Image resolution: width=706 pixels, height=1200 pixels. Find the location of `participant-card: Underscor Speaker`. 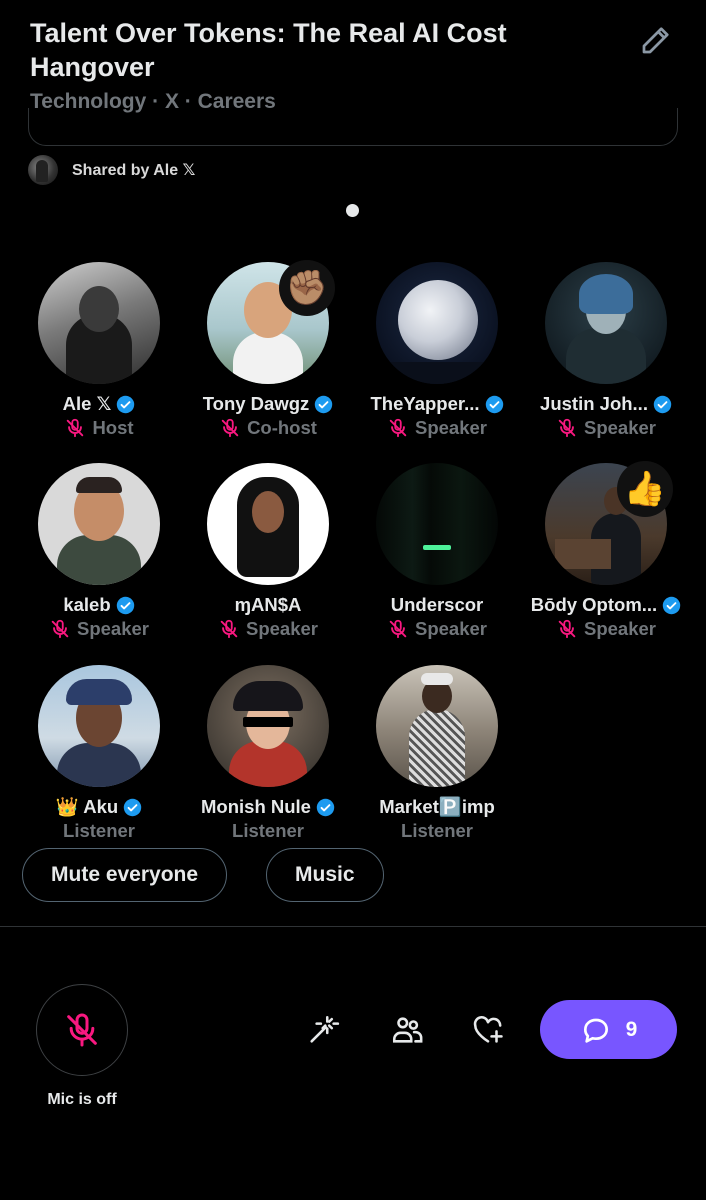

participant-card: Underscor Speaker is located at coordinates (437, 552).